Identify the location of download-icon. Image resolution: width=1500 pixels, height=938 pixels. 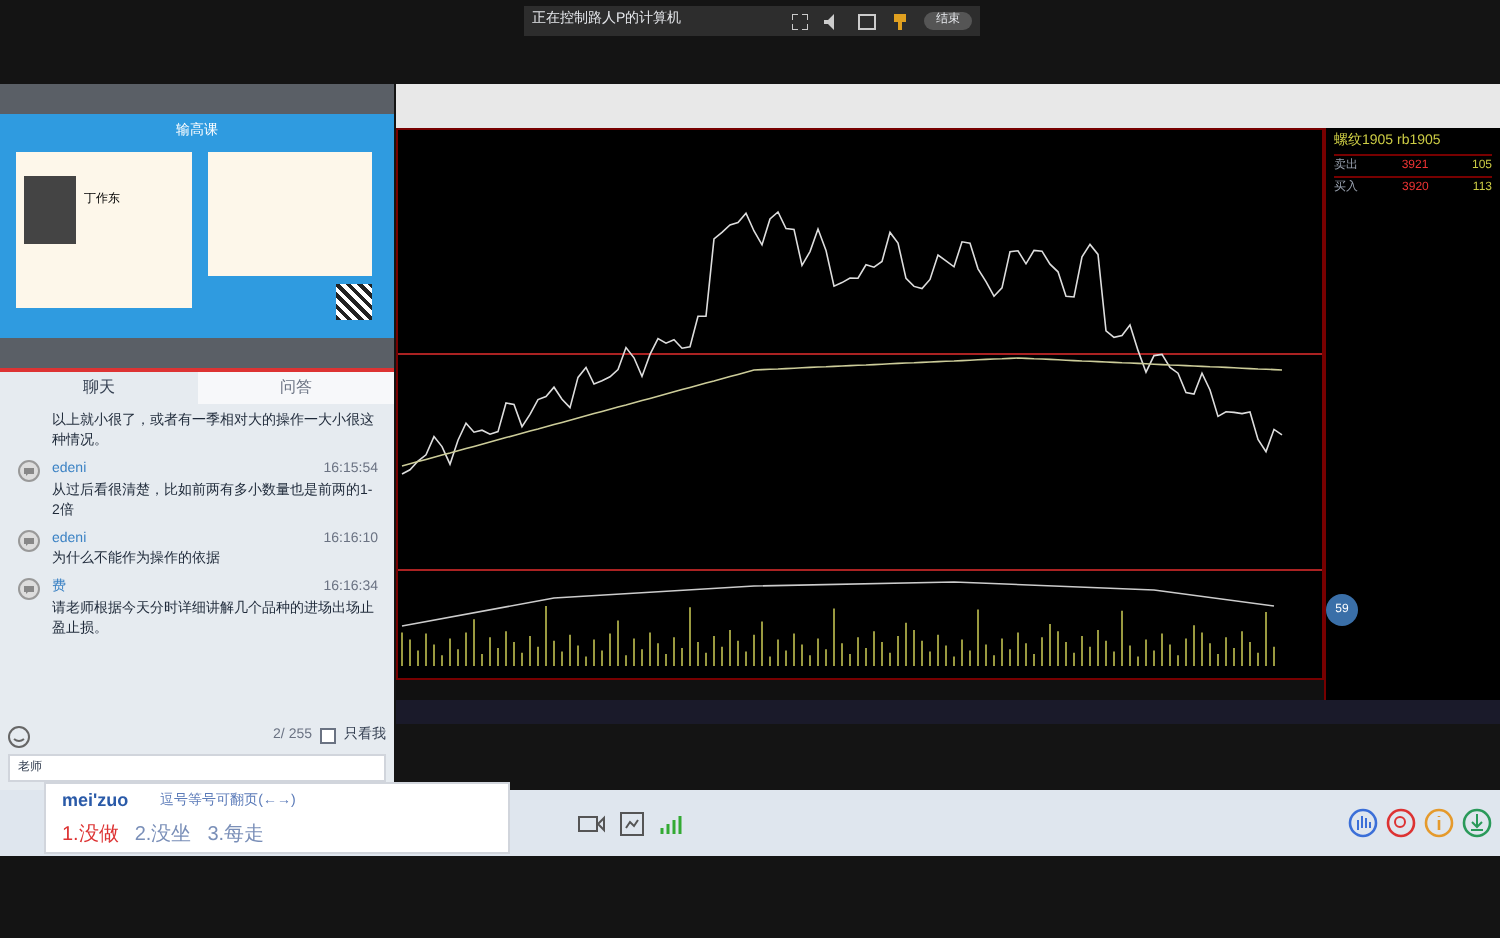
(1477, 823).